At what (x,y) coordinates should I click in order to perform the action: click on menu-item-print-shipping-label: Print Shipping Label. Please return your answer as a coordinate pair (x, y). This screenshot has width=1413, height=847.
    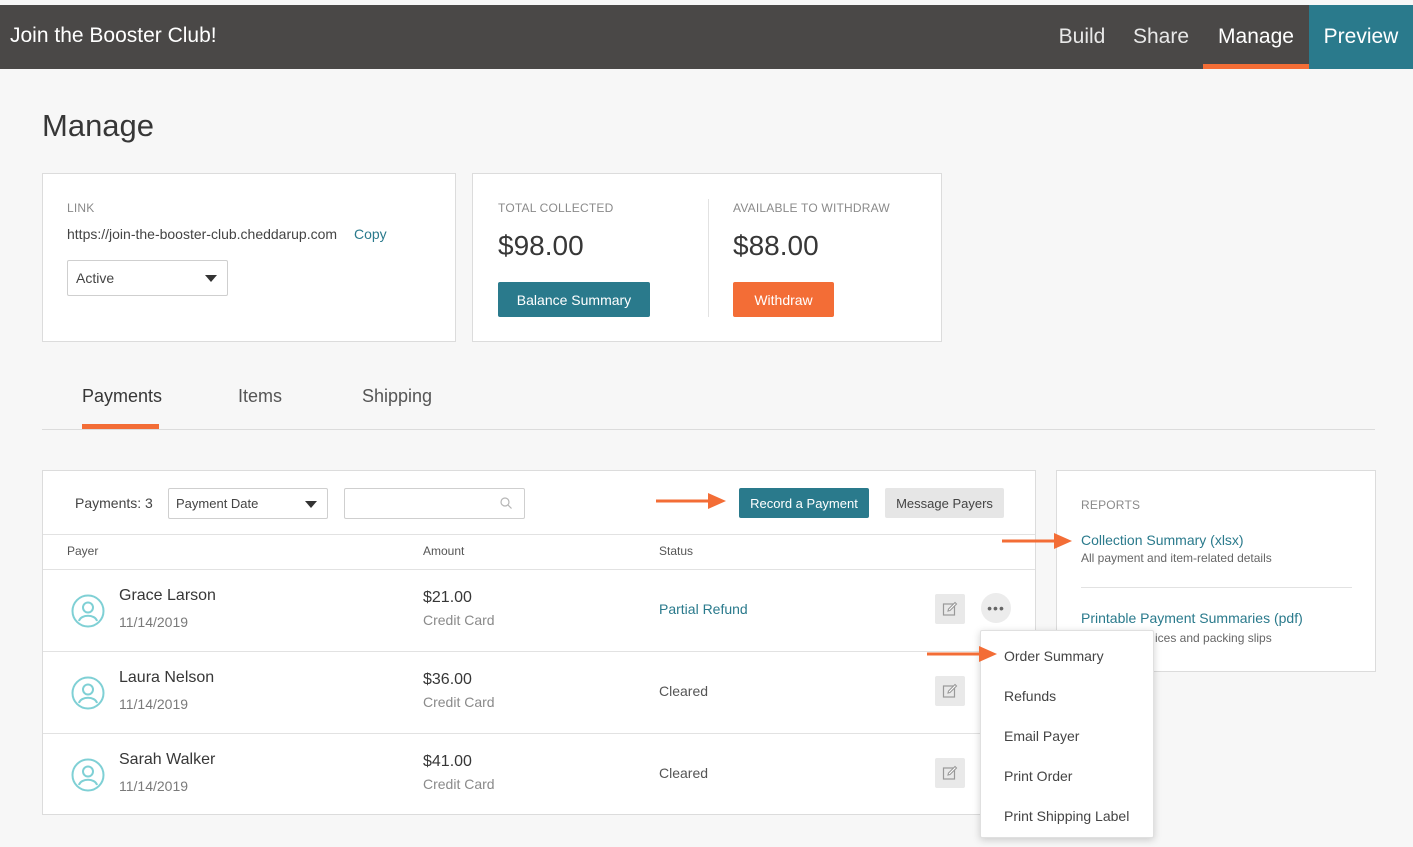
    Looking at the image, I should click on (1066, 816).